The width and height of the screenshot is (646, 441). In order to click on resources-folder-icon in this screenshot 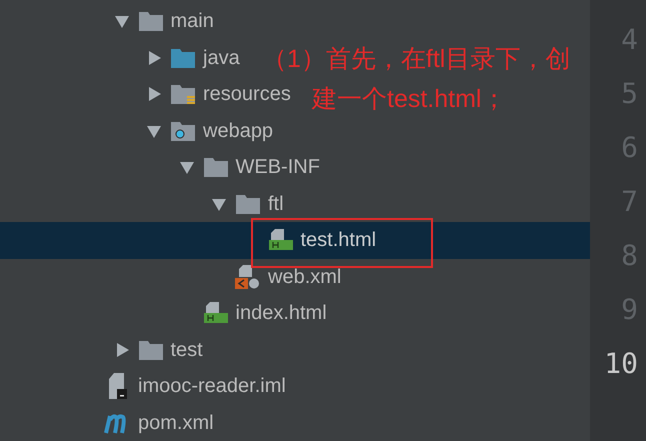, I will do `click(183, 94)`.